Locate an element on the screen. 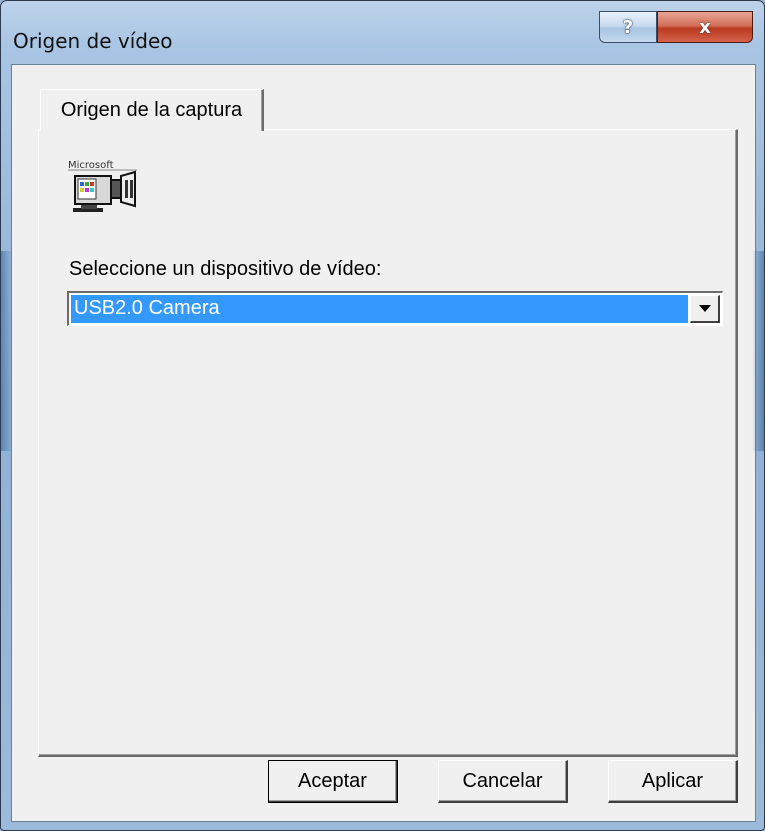 The height and width of the screenshot is (831, 765). dropdown-arrow-button is located at coordinates (705, 309).